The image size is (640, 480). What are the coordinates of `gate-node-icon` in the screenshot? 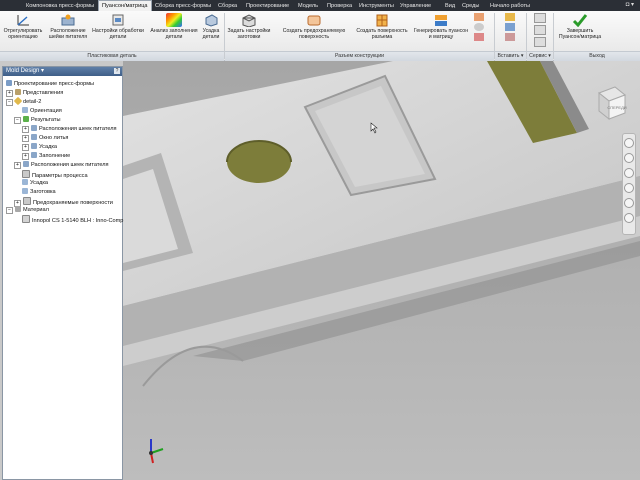 It's located at (34, 128).